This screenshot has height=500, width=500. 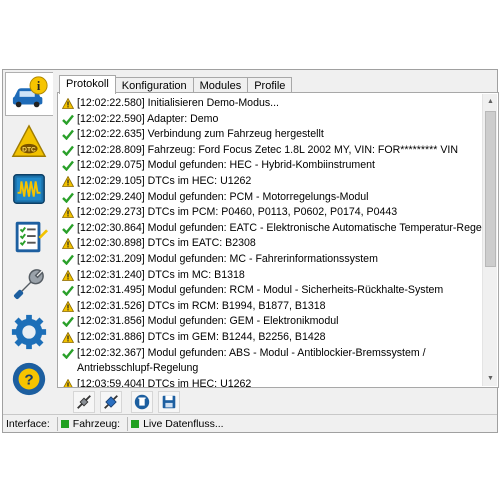 I want to click on sidebar-item-checklist, so click(x=29, y=237).